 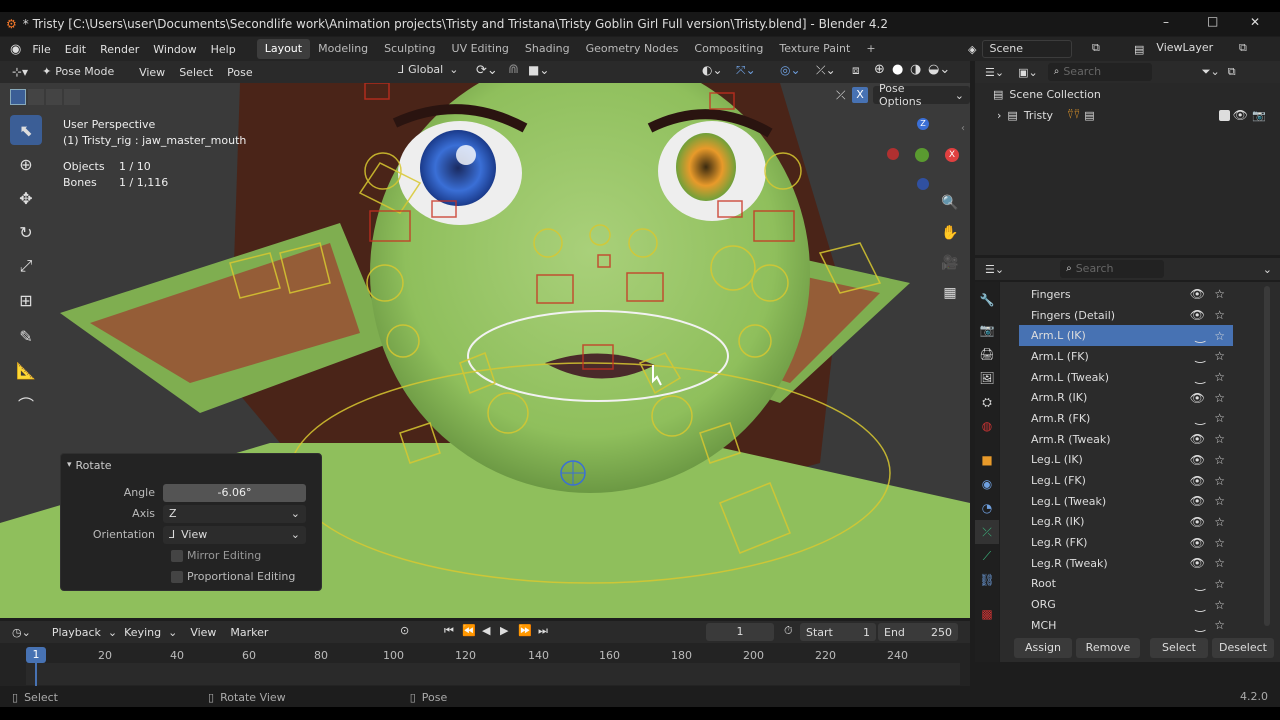 I want to click on chevron-right-icon: ›, so click(x=999, y=115).